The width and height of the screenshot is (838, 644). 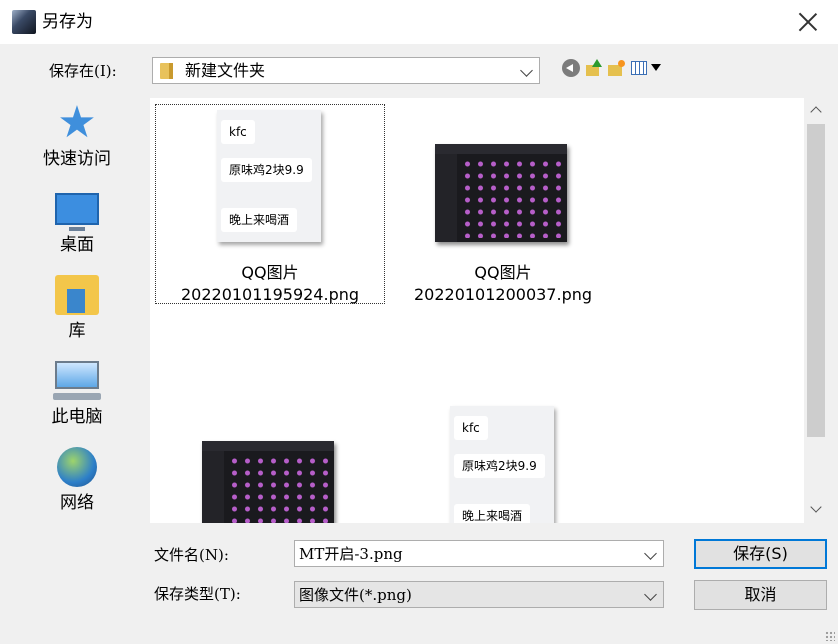 I want to click on place-label: 此电脑, so click(x=77, y=417).